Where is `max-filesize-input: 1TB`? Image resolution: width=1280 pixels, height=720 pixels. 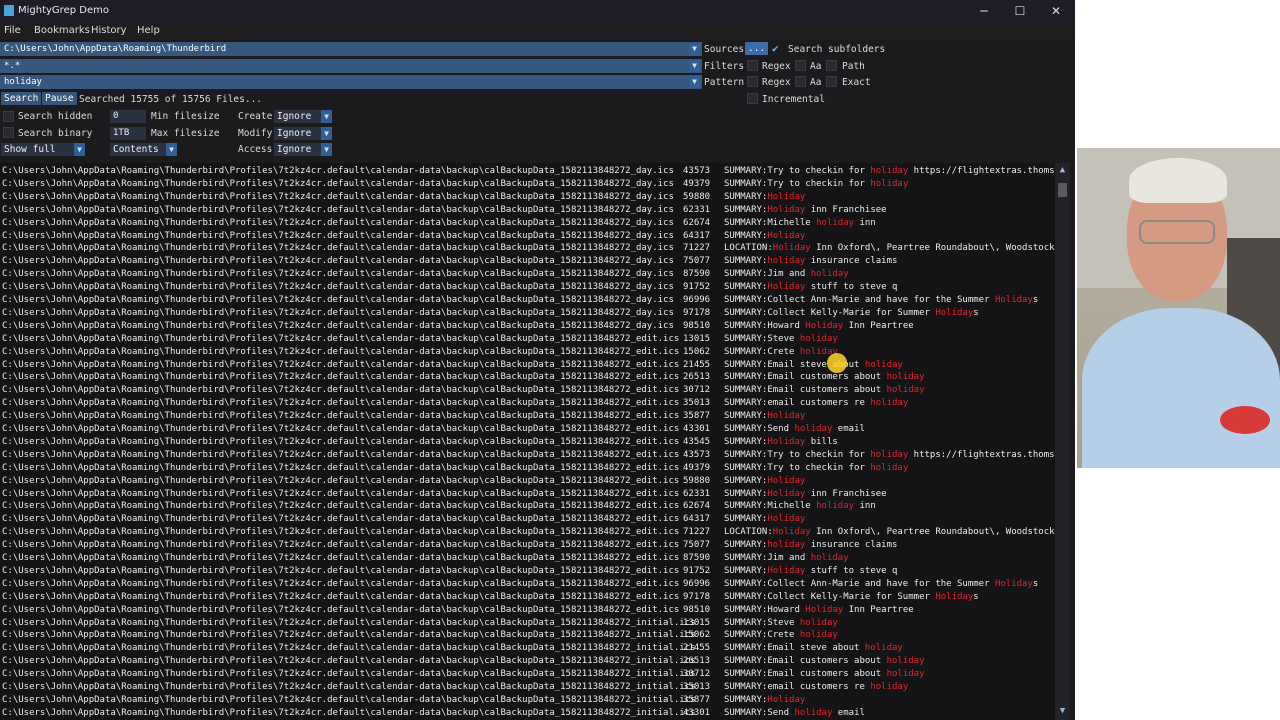
max-filesize-input: 1TB is located at coordinates (128, 133).